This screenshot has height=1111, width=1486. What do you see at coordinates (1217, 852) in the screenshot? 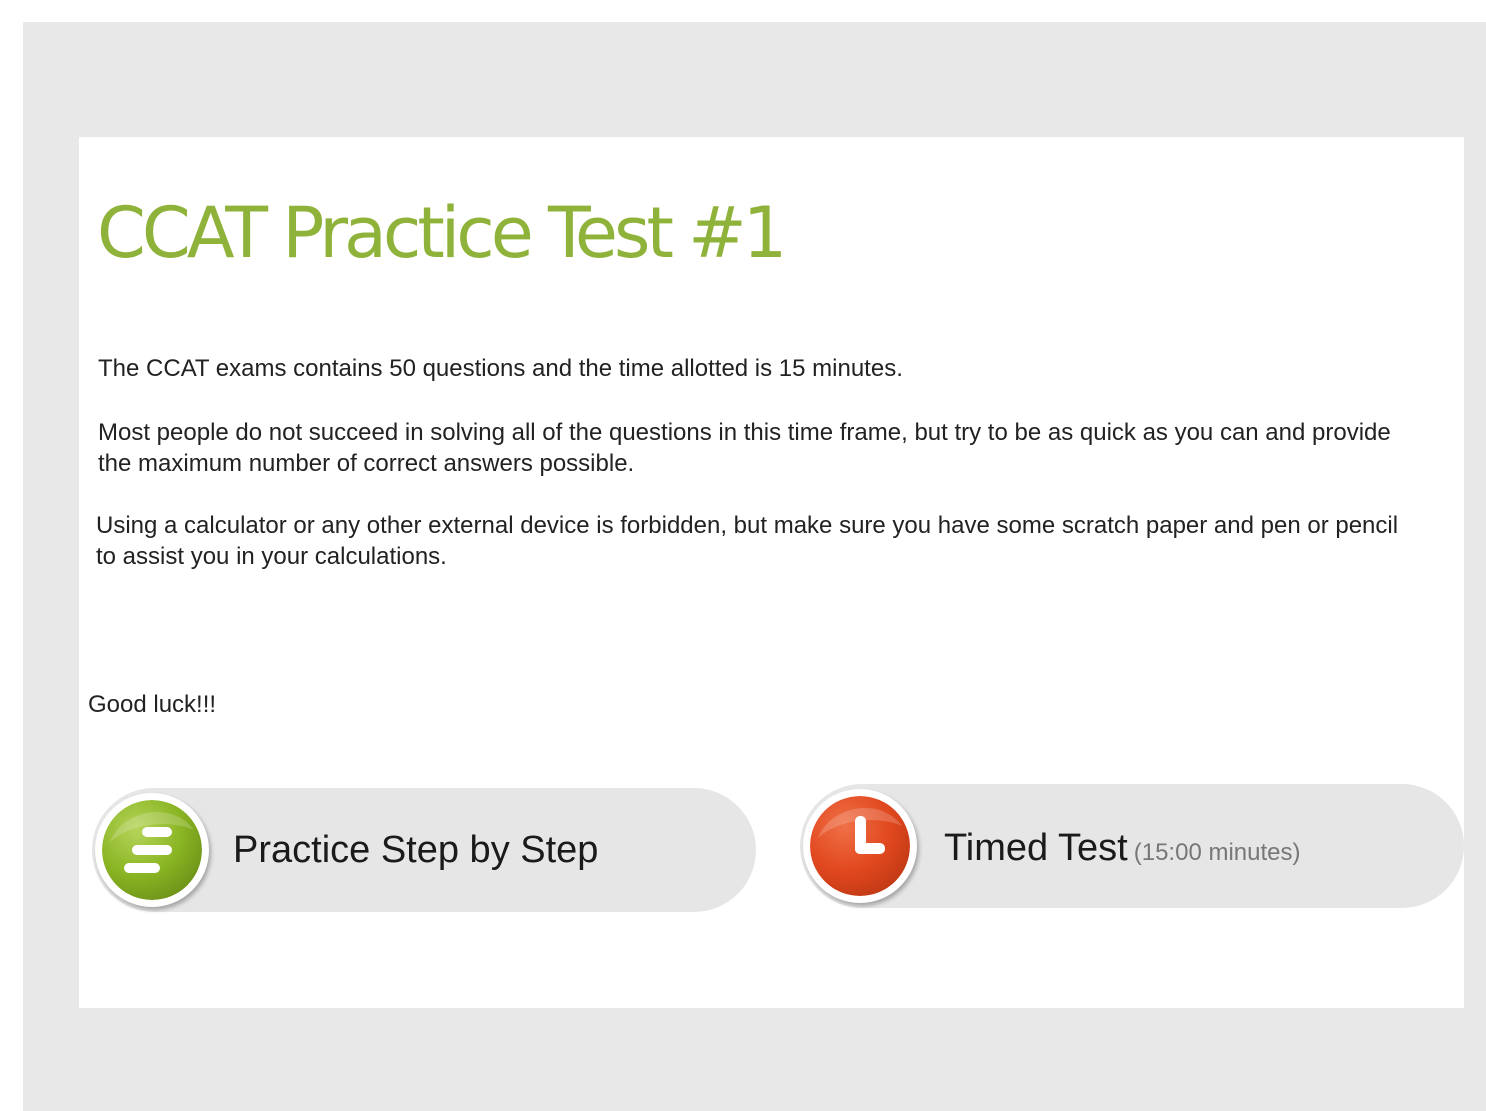
I see `timed-duration-label: (15:00 minutes)` at bounding box center [1217, 852].